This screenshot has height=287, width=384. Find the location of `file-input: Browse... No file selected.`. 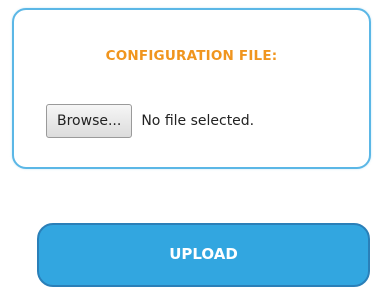

file-input: Browse... No file selected. is located at coordinates (150, 121).